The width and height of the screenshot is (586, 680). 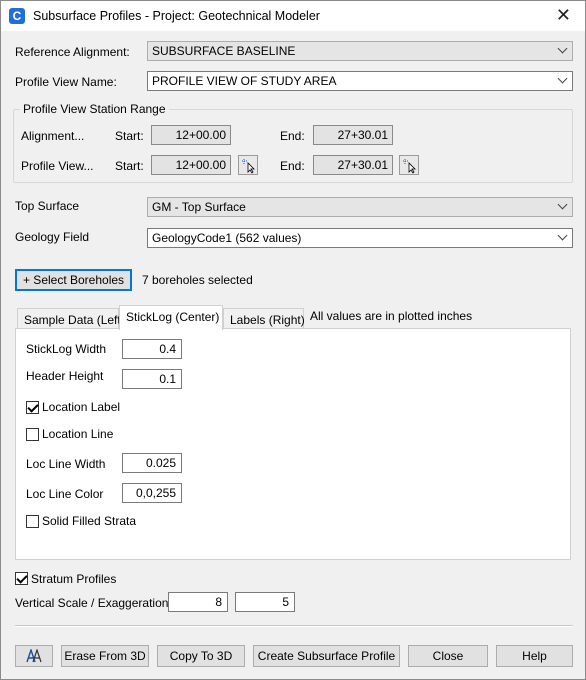 I want to click on close-button: Close, so click(x=448, y=656).